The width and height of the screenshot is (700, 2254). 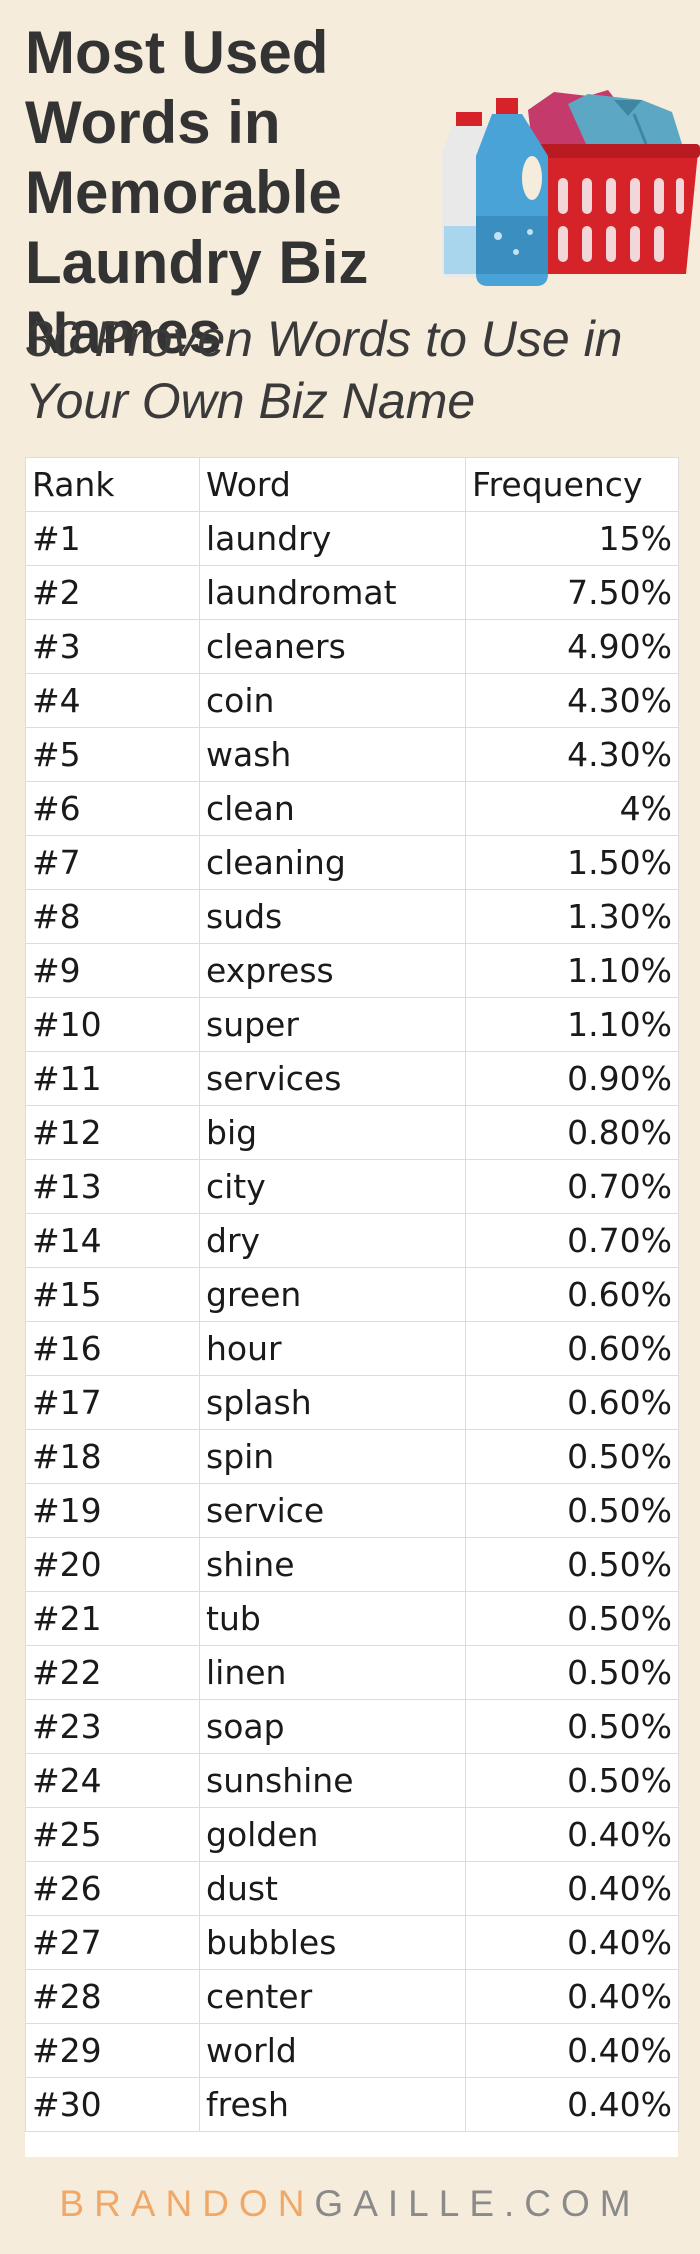 I want to click on table-row: #26 dust 0.40%, so click(x=352, y=1888).